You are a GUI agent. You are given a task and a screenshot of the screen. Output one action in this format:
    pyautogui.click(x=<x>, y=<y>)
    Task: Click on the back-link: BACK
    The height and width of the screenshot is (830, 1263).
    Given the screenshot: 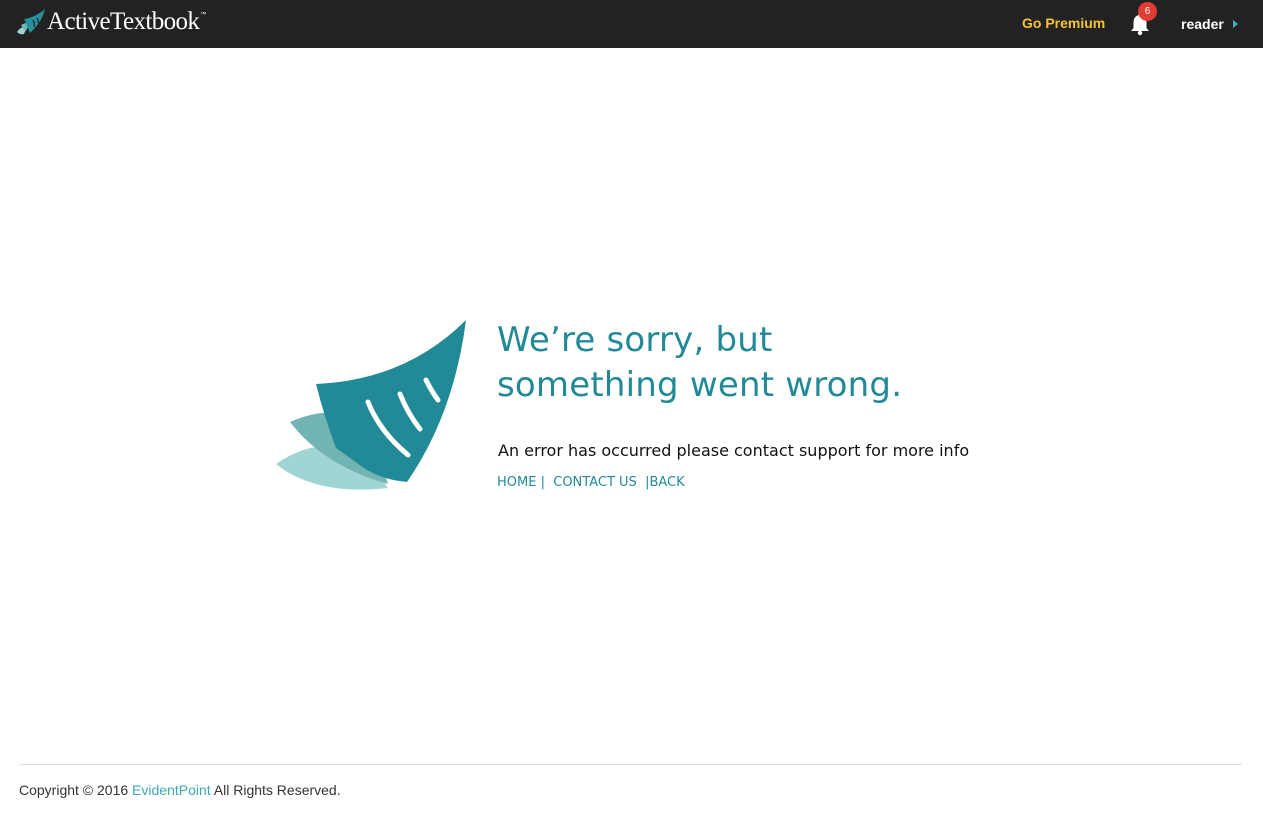 What is the action you would take?
    pyautogui.click(x=666, y=482)
    